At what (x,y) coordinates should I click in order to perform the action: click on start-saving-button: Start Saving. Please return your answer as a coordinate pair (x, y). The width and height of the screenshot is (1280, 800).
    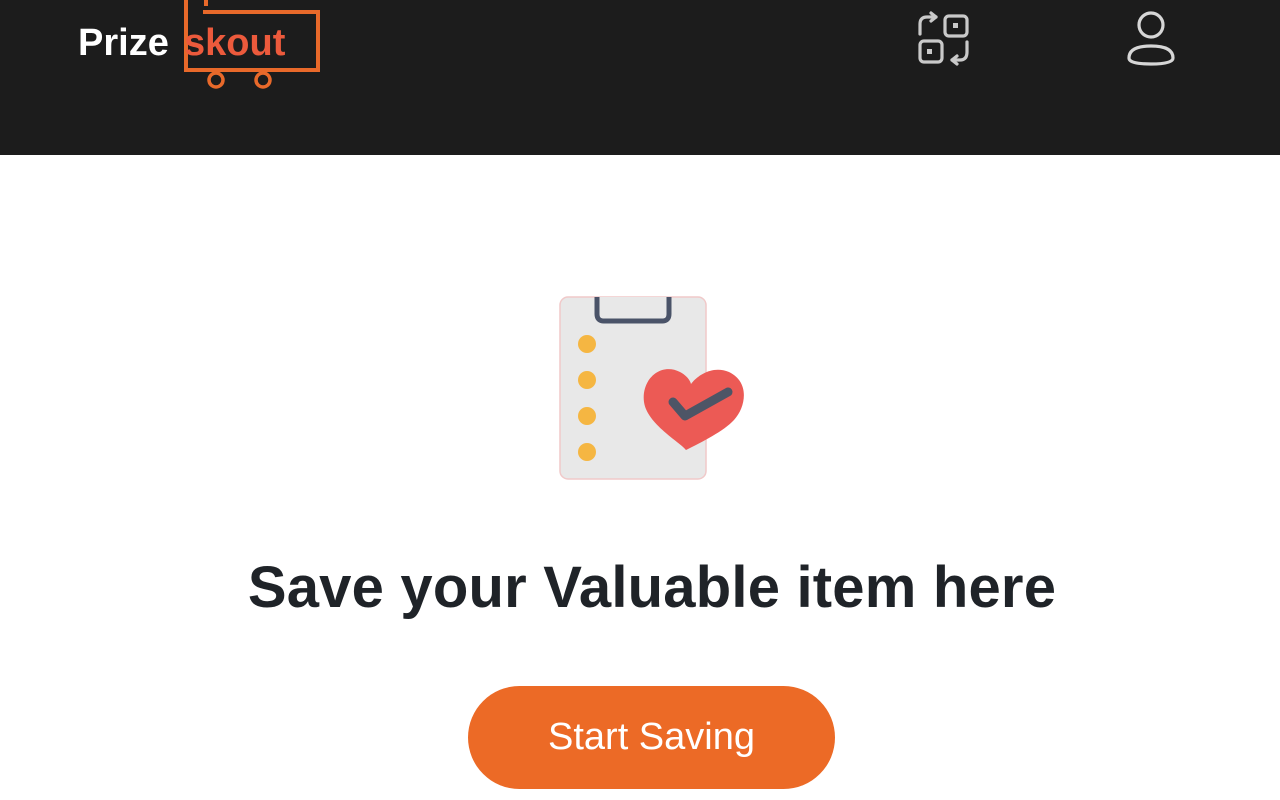
    Looking at the image, I should click on (651, 737).